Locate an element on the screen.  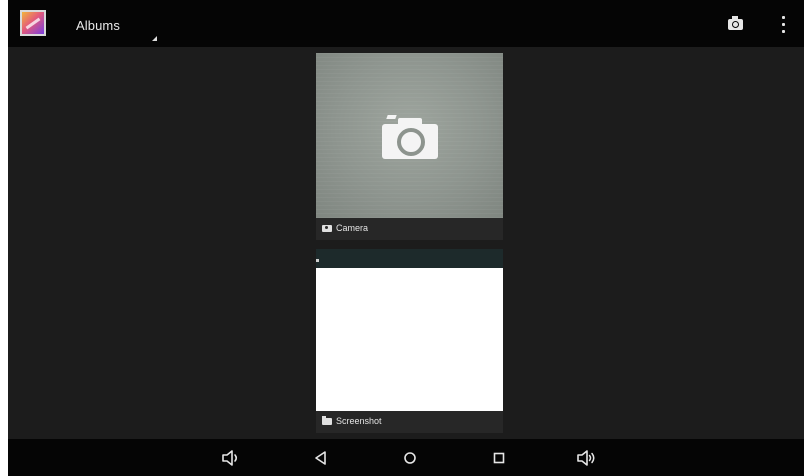
folder-icon is located at coordinates (327, 420).